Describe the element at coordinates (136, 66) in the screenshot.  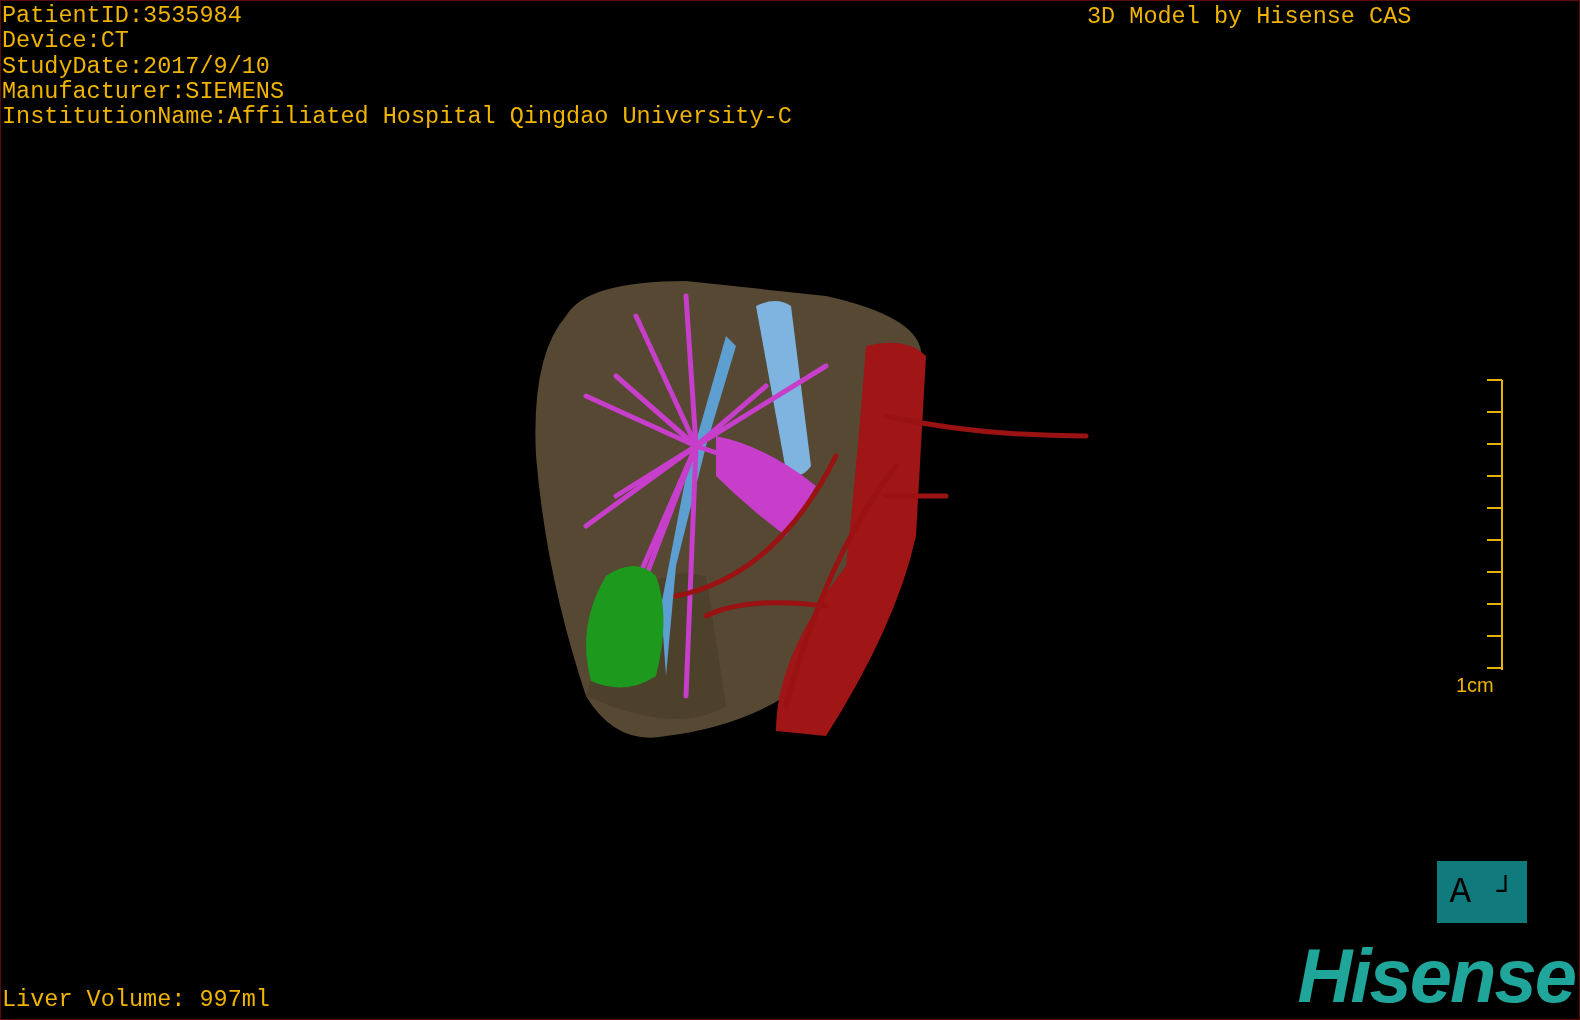
I see `info-text: StudyDate:2017/9/10` at that location.